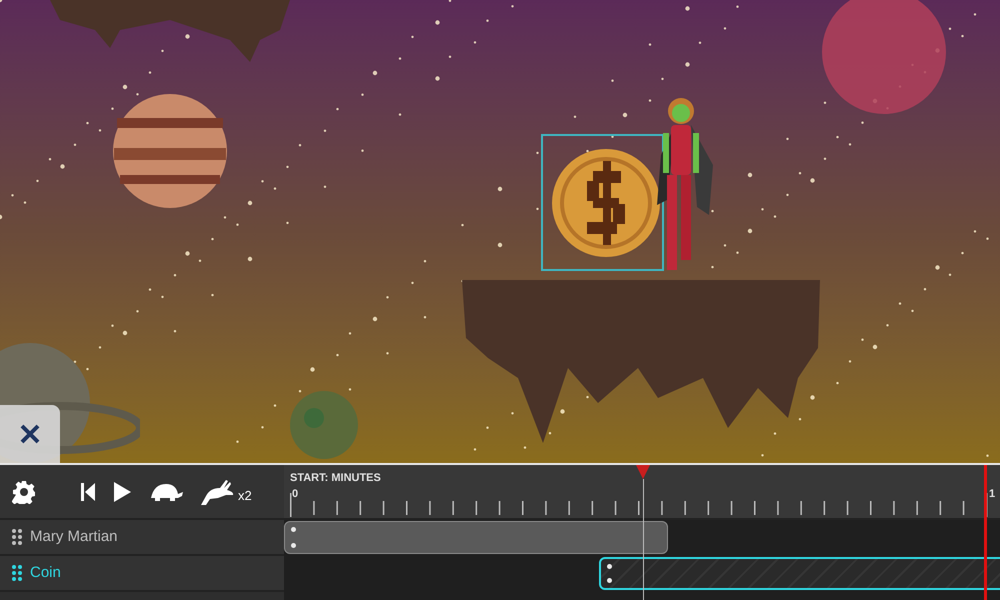  I want to click on ruler-start-label: 0, so click(295, 494).